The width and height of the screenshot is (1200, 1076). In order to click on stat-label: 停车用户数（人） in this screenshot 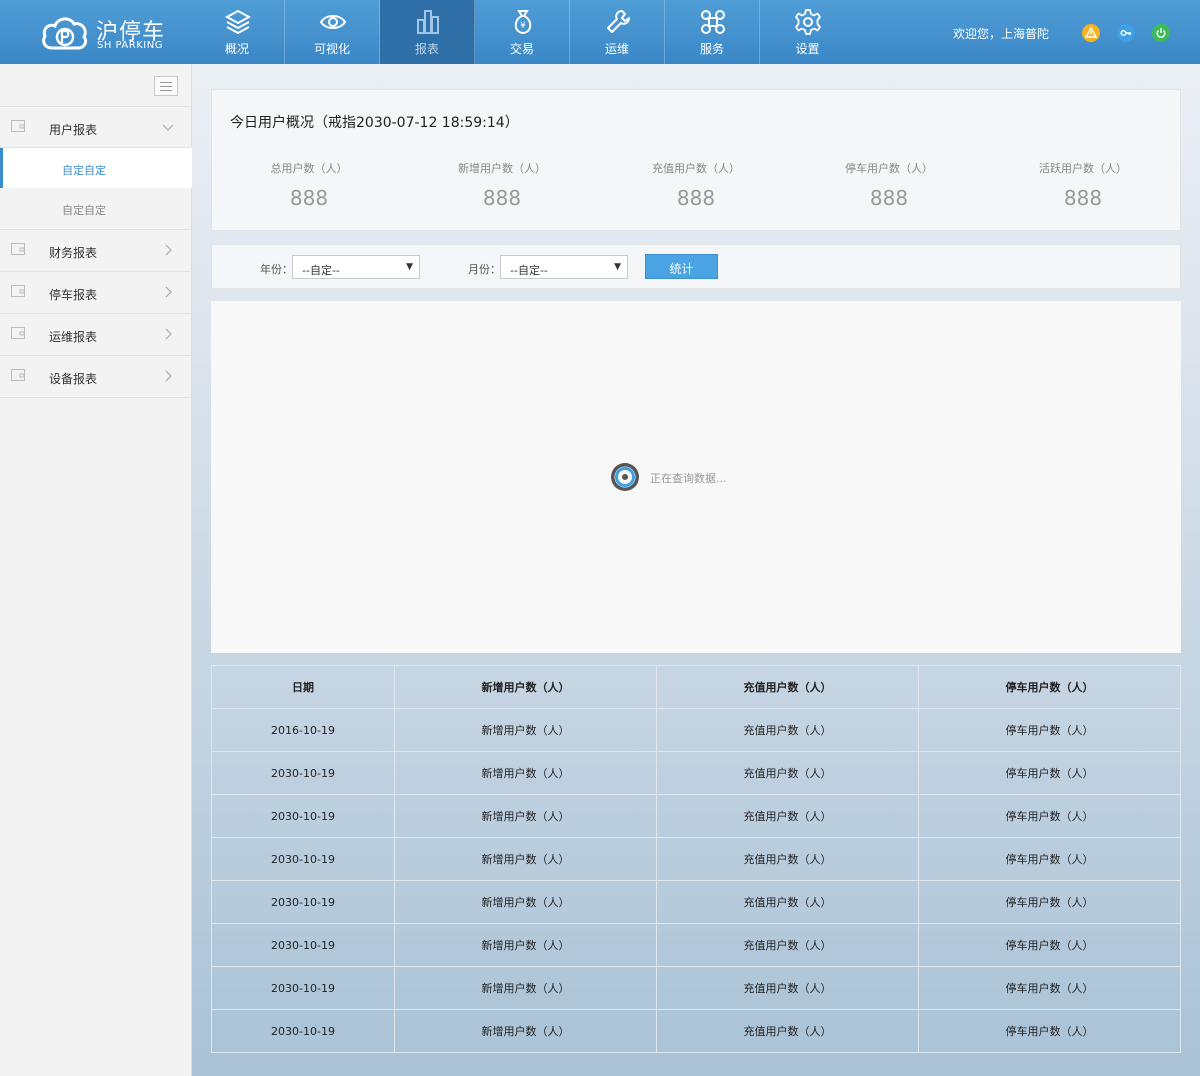, I will do `click(889, 168)`.